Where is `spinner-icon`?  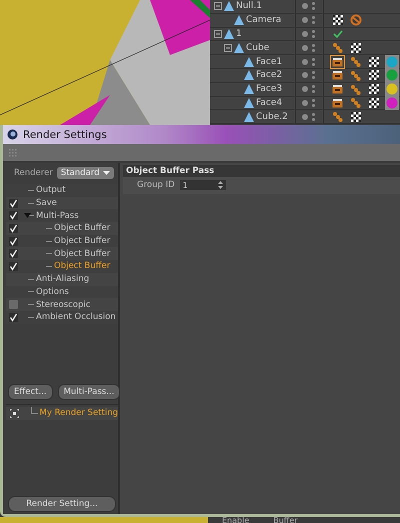 spinner-icon is located at coordinates (220, 185).